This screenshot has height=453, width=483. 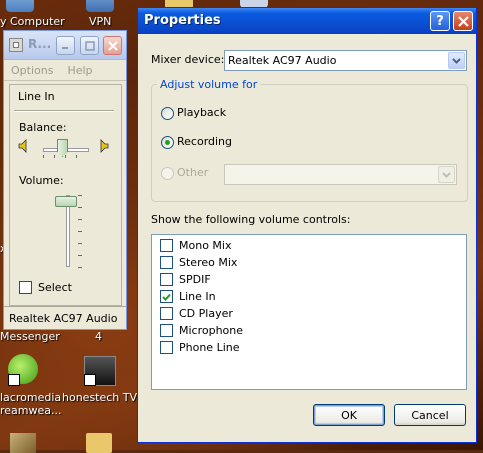 What do you see at coordinates (98, 336) in the screenshot?
I see `desktop-label-4: 4` at bounding box center [98, 336].